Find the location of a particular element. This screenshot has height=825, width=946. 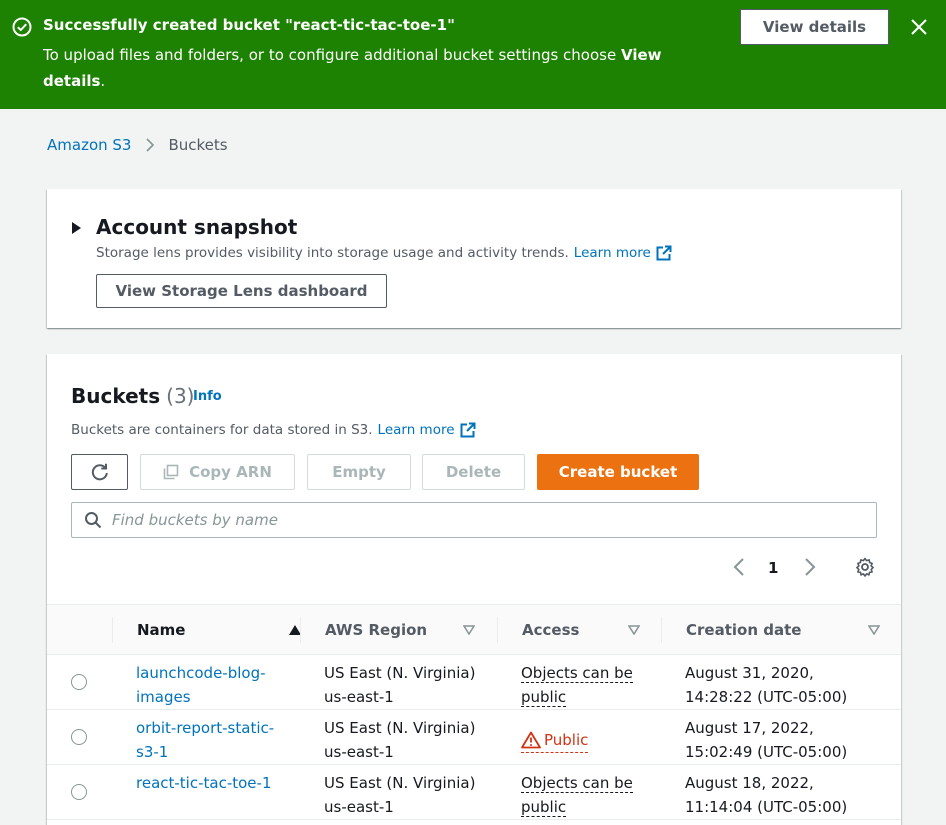

page-number: 1 is located at coordinates (773, 568).